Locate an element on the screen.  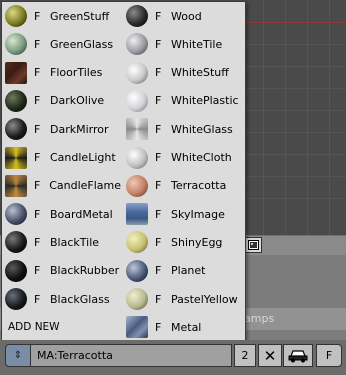
material-item: F BlackGlass is located at coordinates (61, 299).